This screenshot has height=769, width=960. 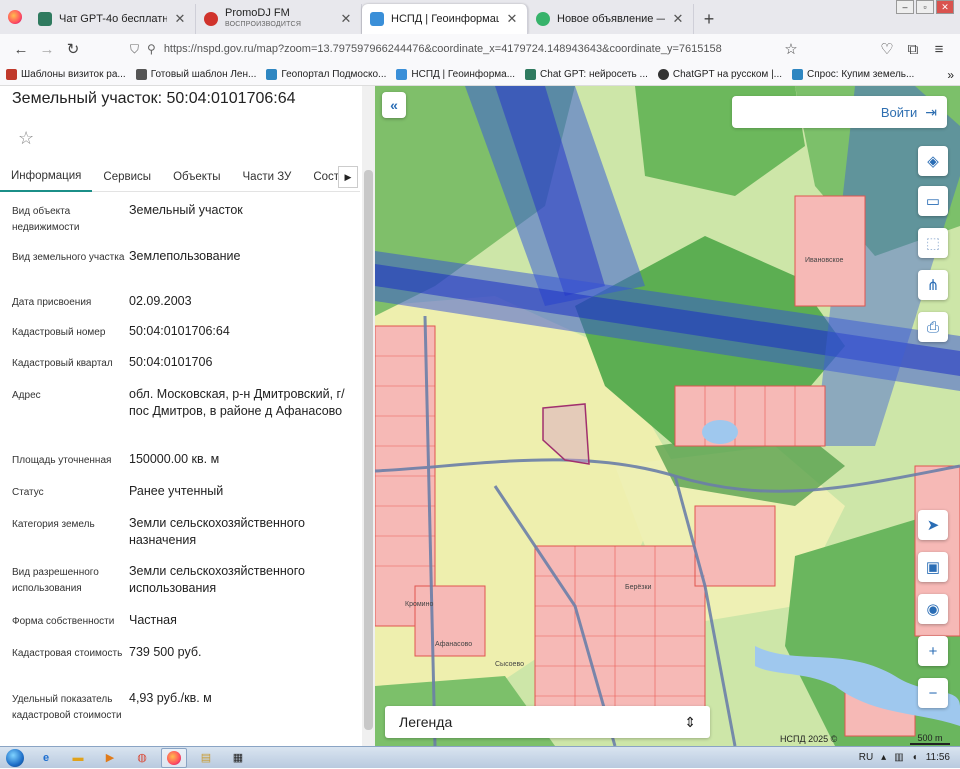 I want to click on bookmark-icon, so click(x=798, y=74).